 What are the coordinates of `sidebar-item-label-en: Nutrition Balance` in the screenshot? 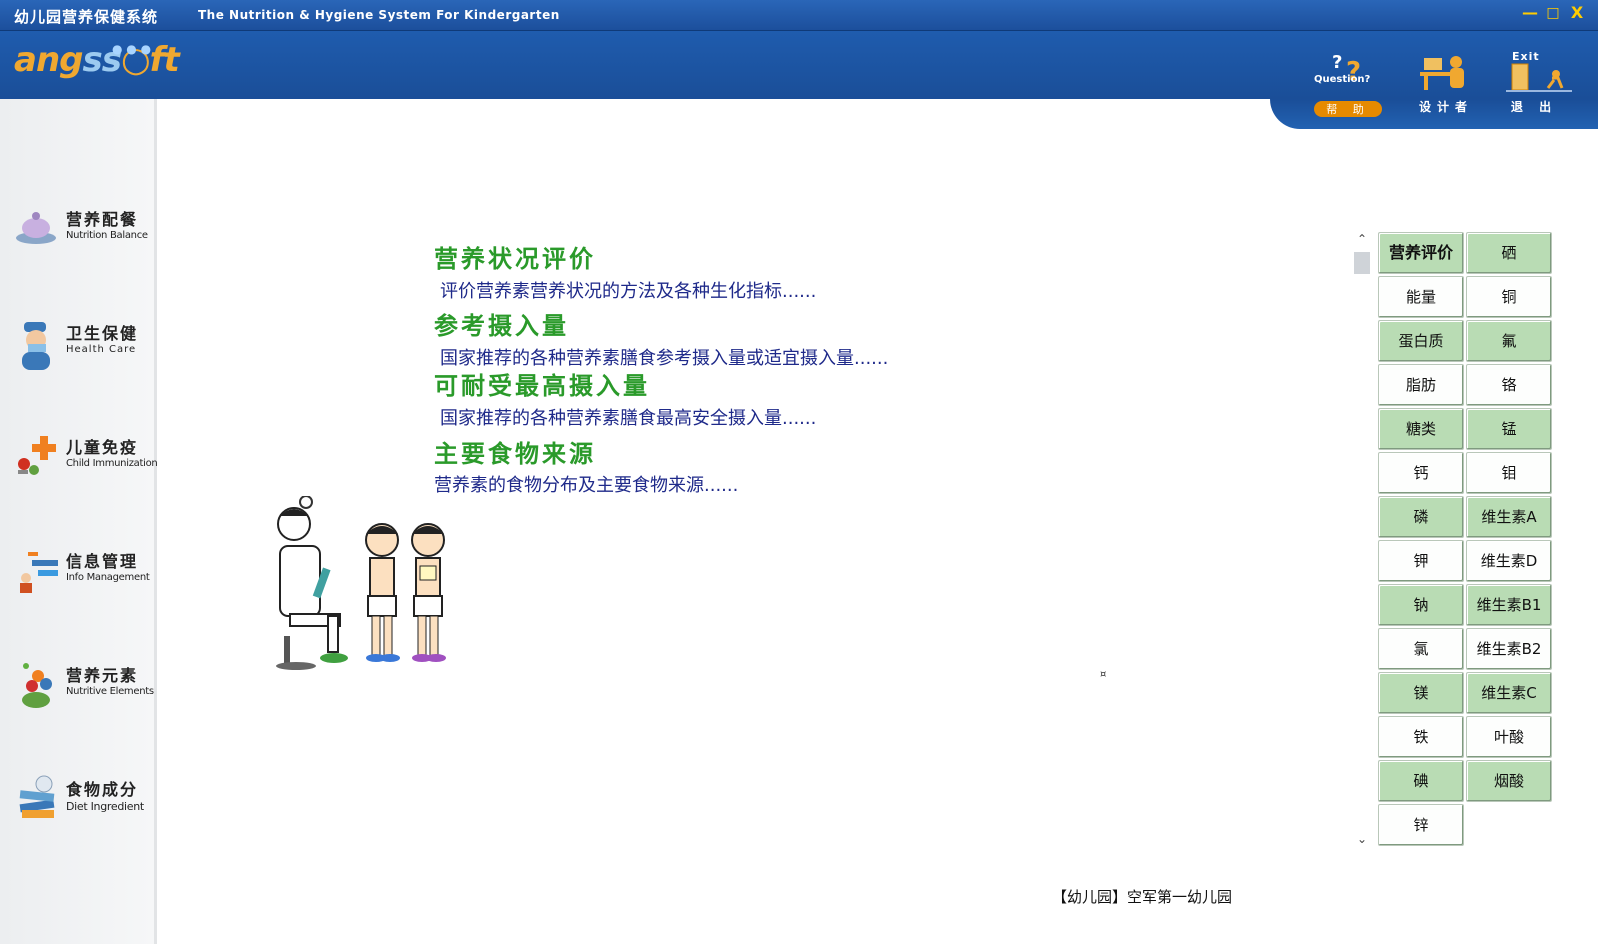 It's located at (107, 235).